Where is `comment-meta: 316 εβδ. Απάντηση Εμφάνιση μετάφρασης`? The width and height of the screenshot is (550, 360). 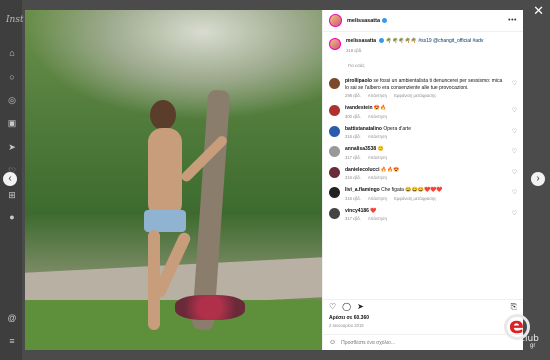 comment-meta: 316 εβδ. Απάντηση Εμφάνιση μετάφρασης is located at coordinates (426, 198).